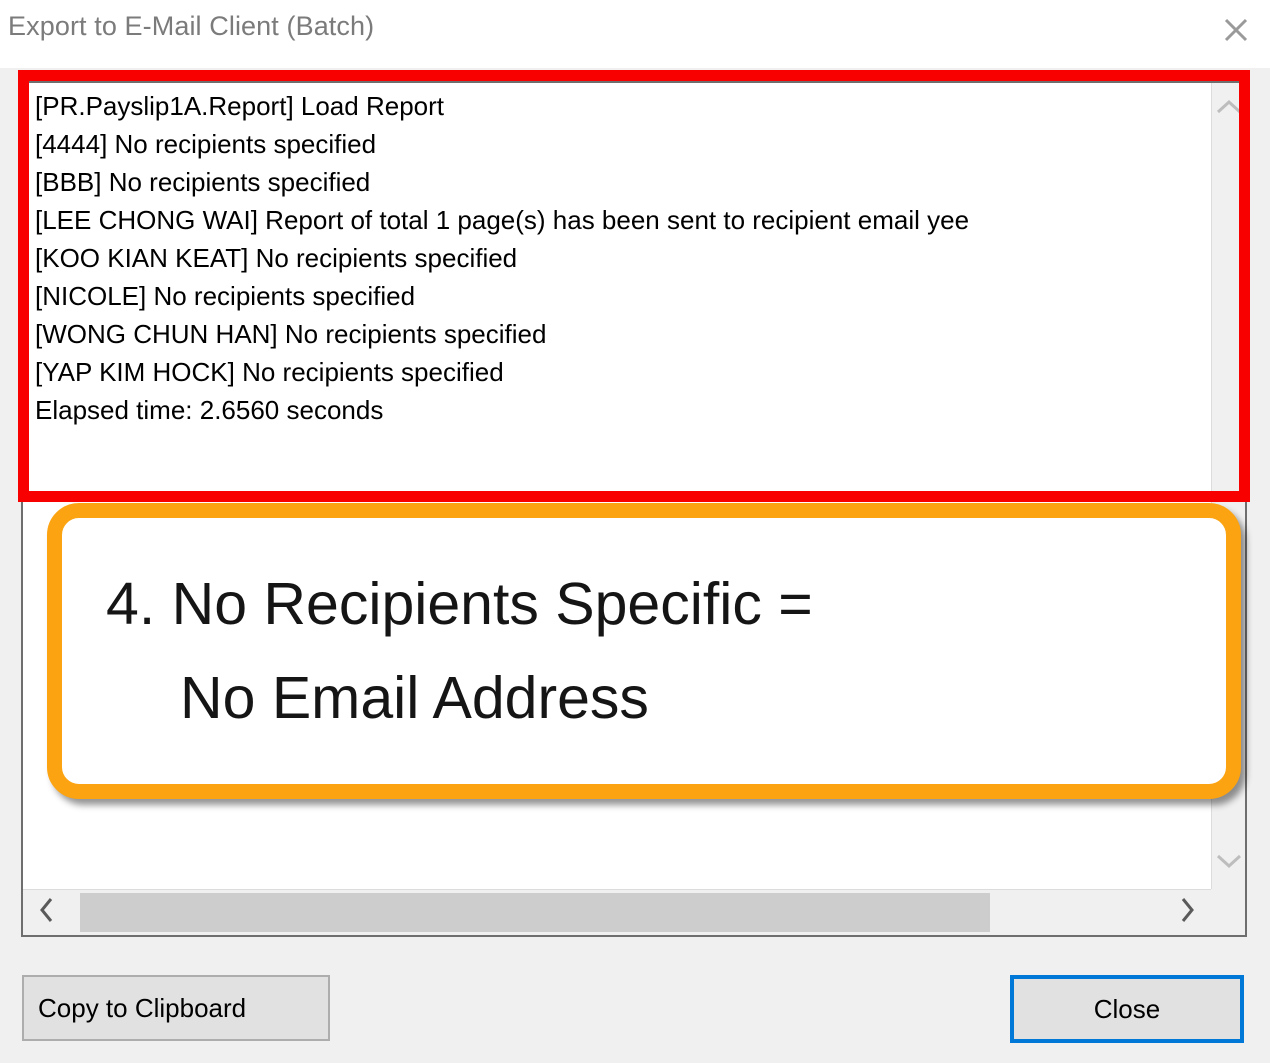  I want to click on copy-to-clipboard-label: Copy to Clipboard, so click(142, 1007).